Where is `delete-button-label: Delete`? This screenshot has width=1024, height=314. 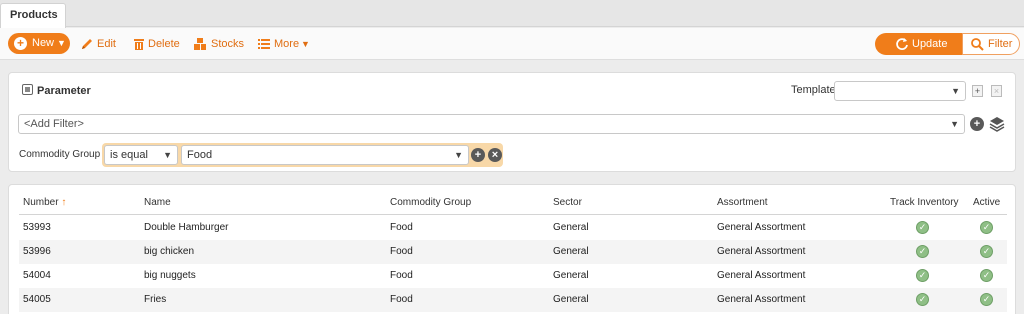 delete-button-label: Delete is located at coordinates (164, 44).